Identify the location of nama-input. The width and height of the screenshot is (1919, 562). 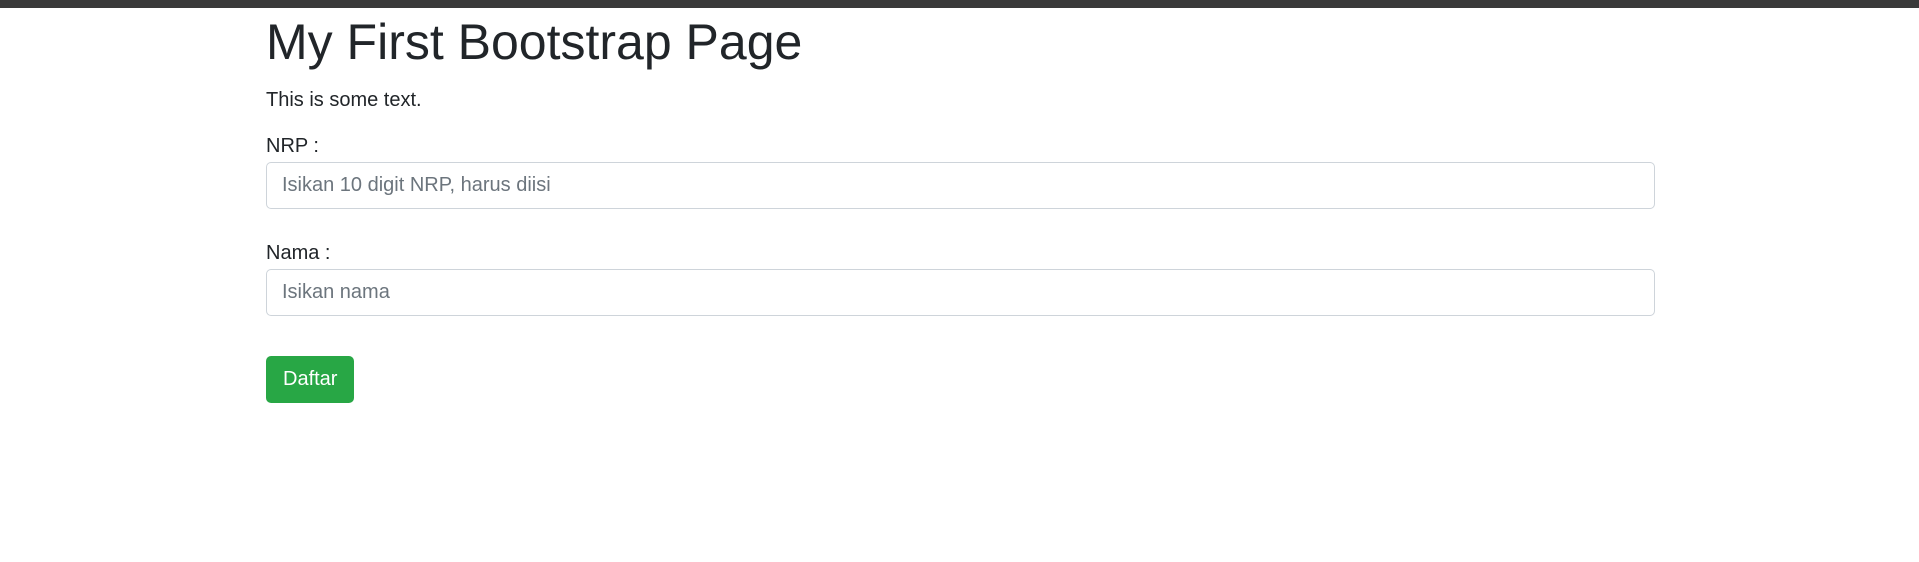
(960, 292).